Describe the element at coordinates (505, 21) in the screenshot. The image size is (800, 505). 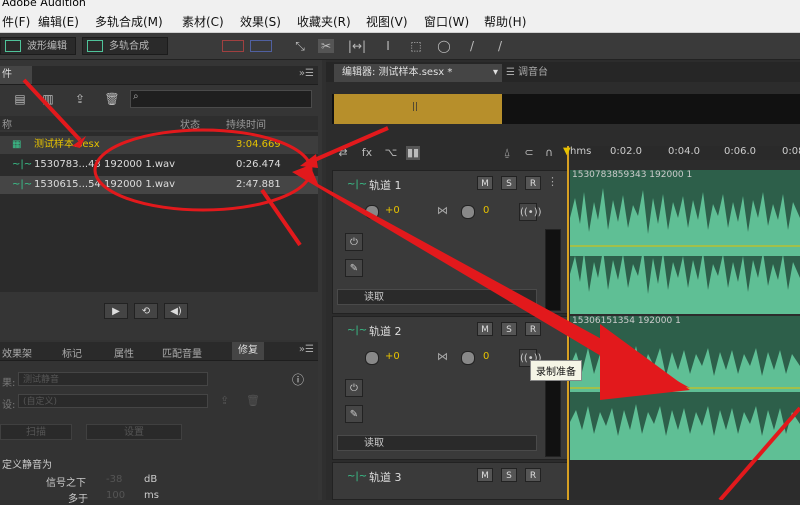
I see `menu-help: 帮助(H)` at that location.